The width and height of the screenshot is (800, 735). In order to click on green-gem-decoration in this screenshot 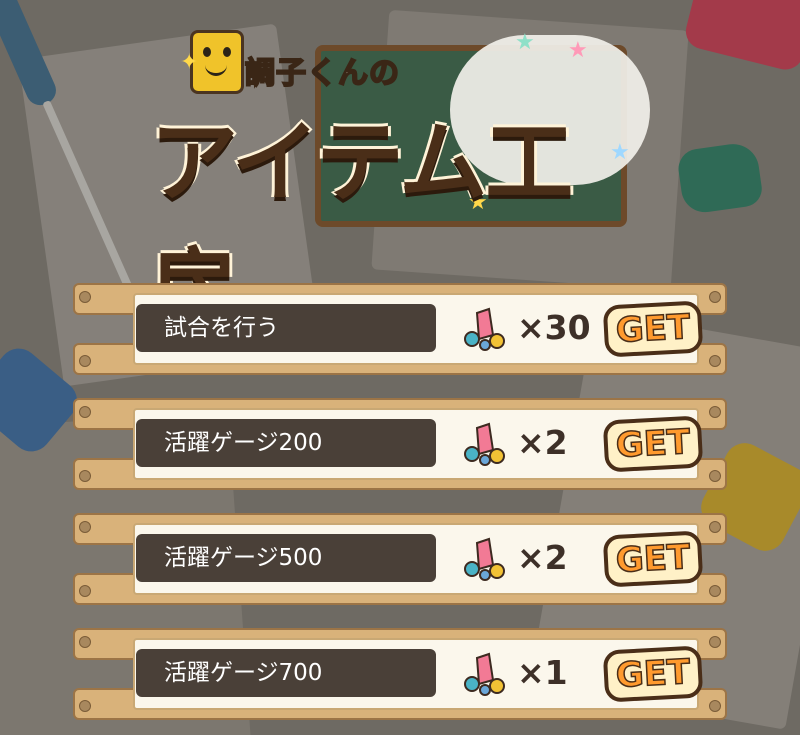, I will do `click(720, 178)`.